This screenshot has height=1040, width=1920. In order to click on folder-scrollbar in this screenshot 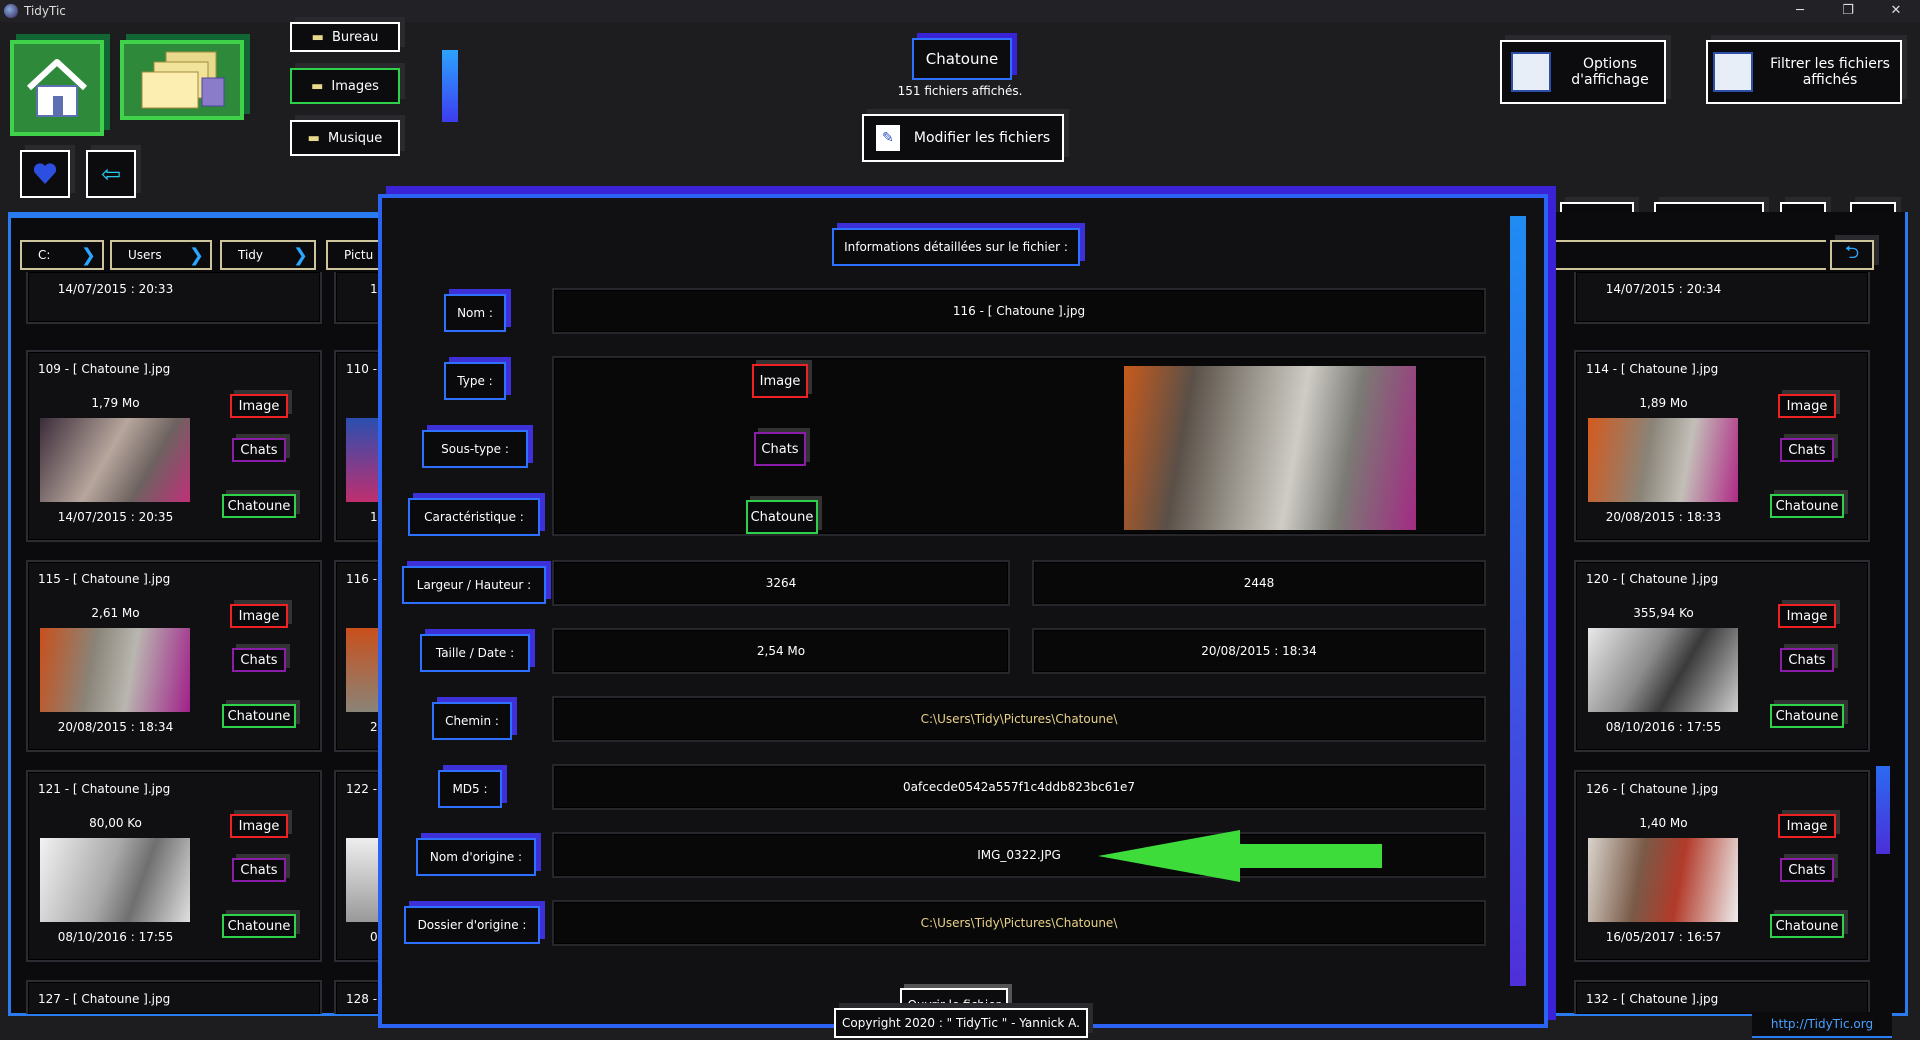, I will do `click(450, 86)`.